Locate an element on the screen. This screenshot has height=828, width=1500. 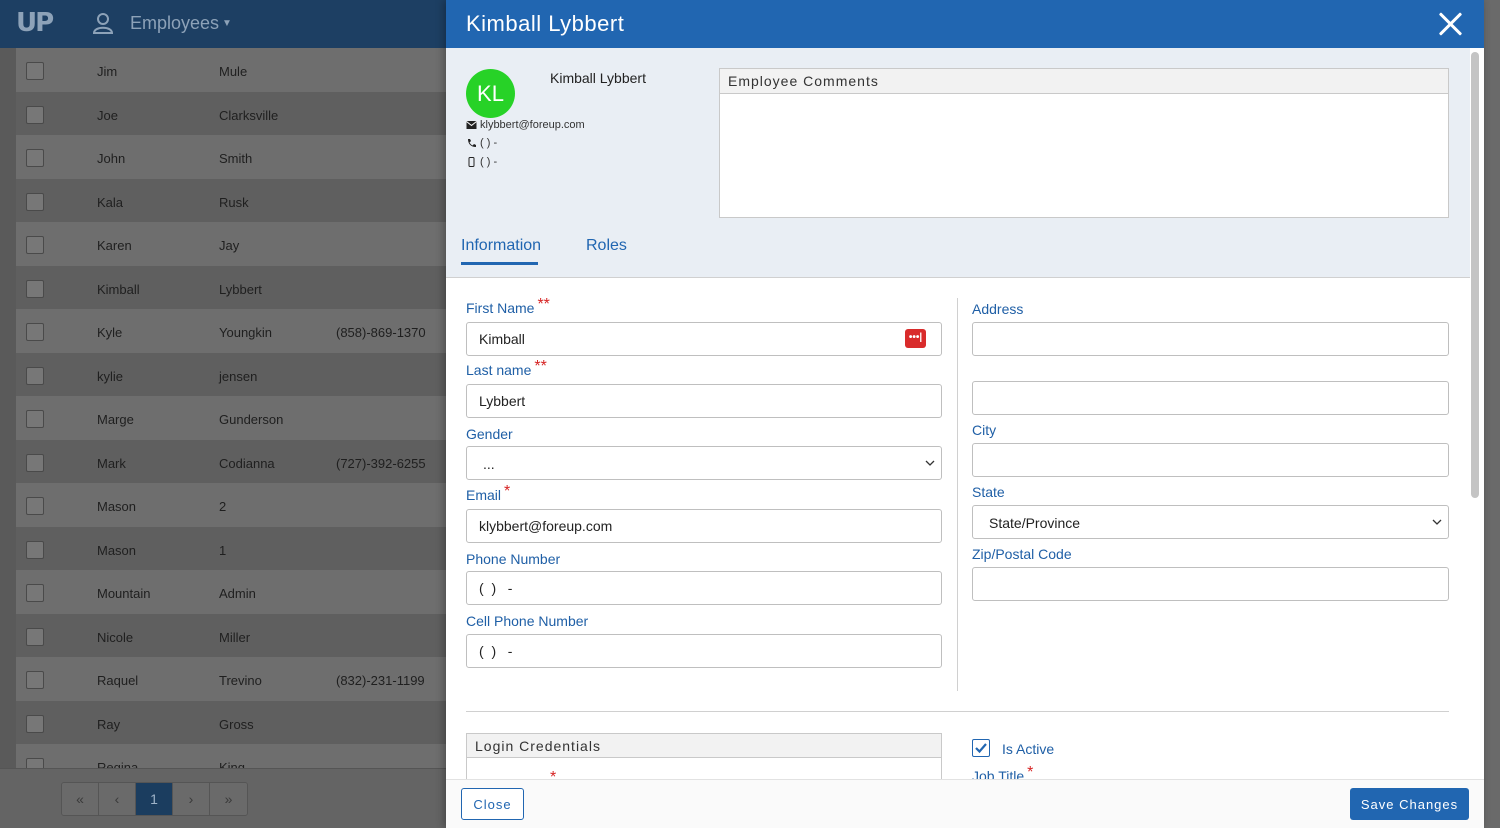
first-name-cell: Mark is located at coordinates (111, 463).